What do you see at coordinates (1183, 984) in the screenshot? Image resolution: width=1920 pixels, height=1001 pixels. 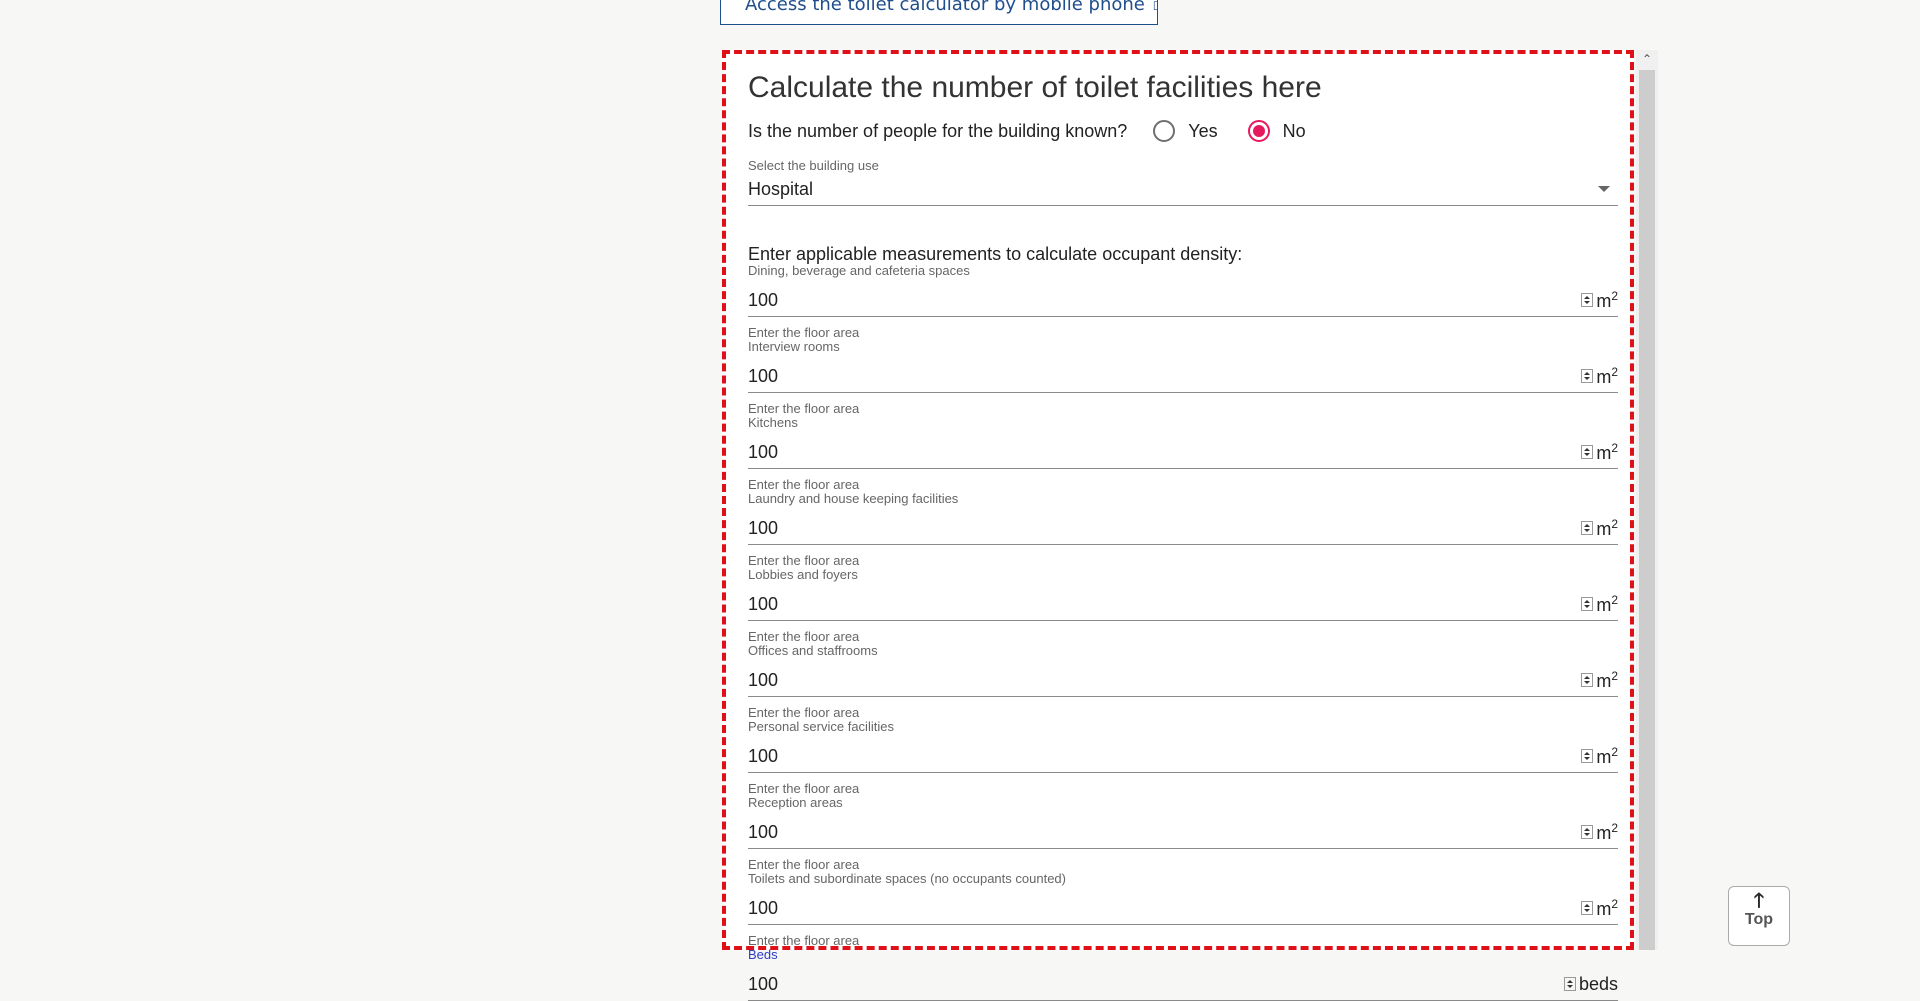 I see `beds-input: 100 beds` at bounding box center [1183, 984].